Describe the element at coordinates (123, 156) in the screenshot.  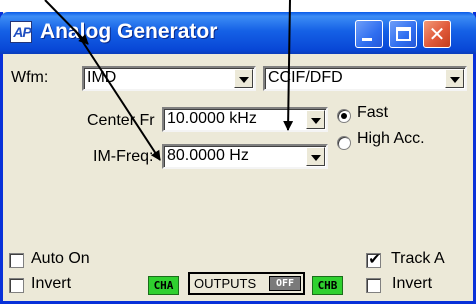
I see `im-freq-label: IM-Freq:` at that location.